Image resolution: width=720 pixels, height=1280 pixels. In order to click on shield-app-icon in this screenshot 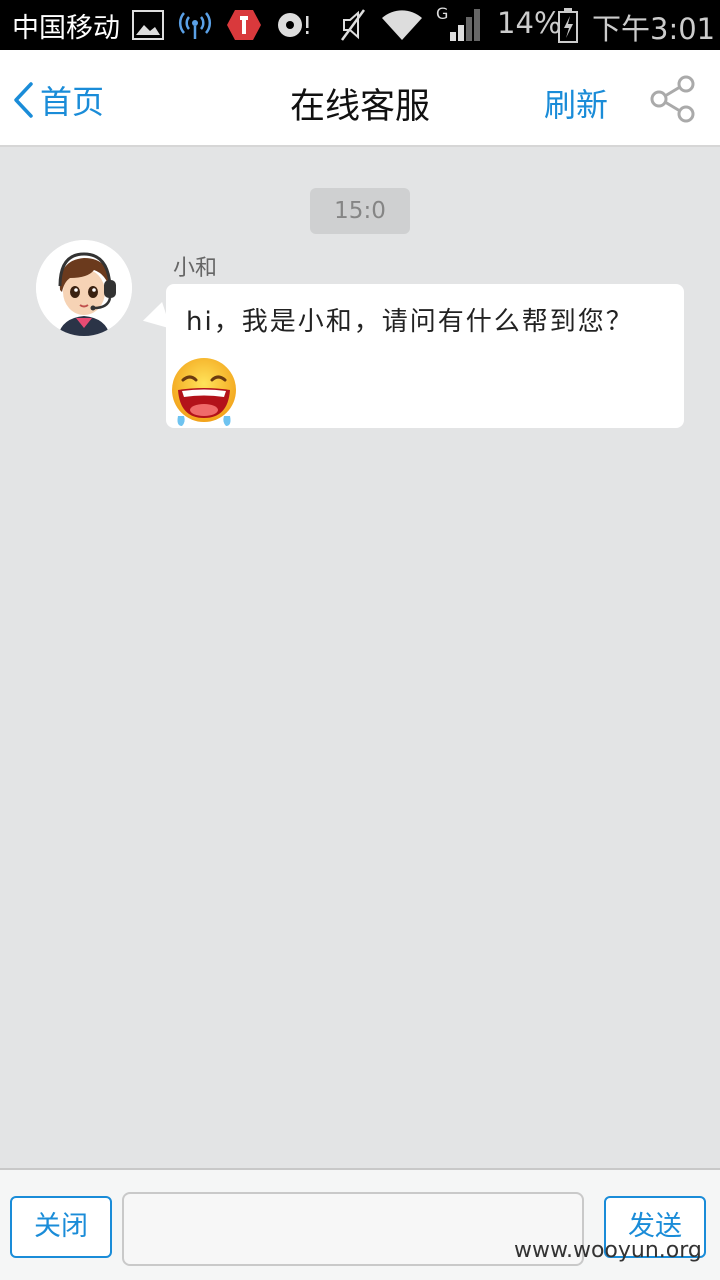, I will do `click(244, 25)`.